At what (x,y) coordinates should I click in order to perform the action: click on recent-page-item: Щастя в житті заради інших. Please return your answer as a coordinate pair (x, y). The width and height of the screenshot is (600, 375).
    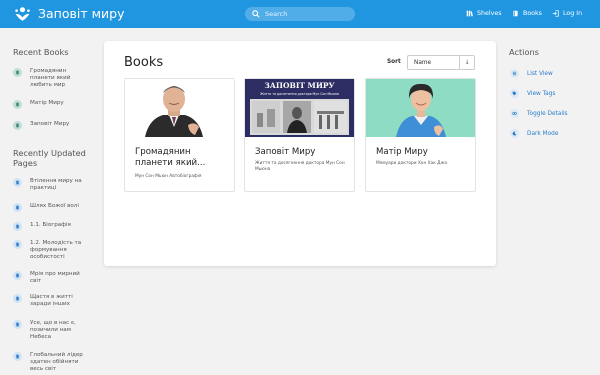
    Looking at the image, I should click on (52, 301).